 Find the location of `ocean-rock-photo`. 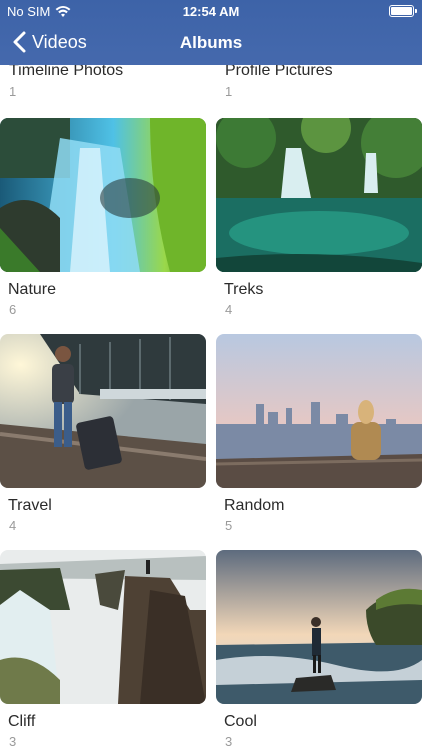

ocean-rock-photo is located at coordinates (319, 627).